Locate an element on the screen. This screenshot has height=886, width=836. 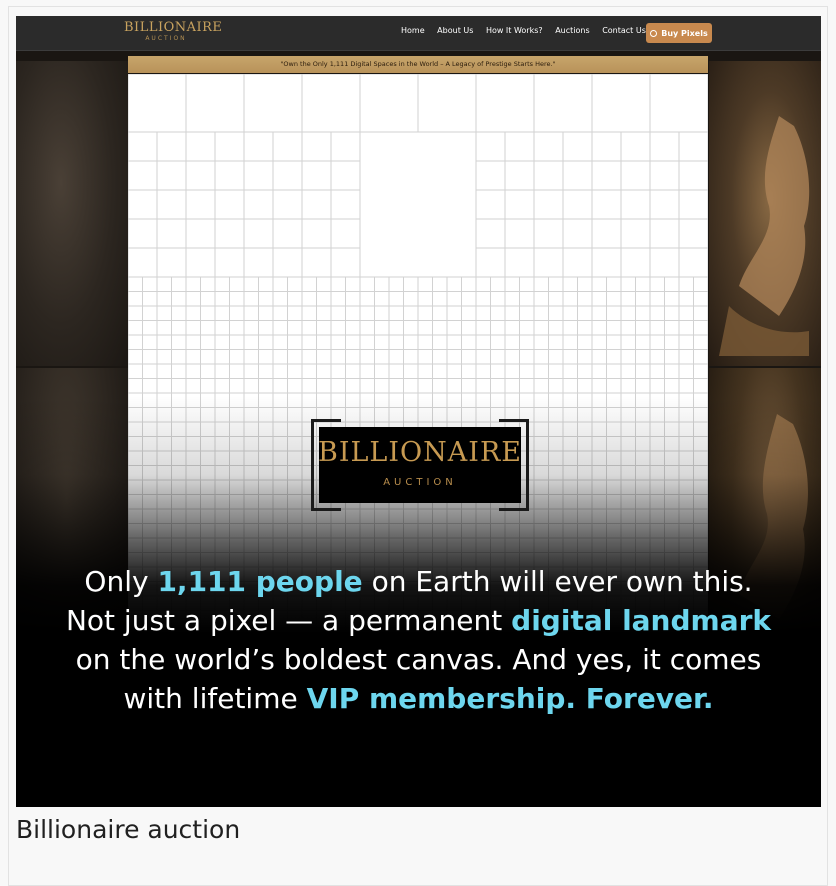
buy-pixels-label: Buy Pixels is located at coordinates (684, 33).